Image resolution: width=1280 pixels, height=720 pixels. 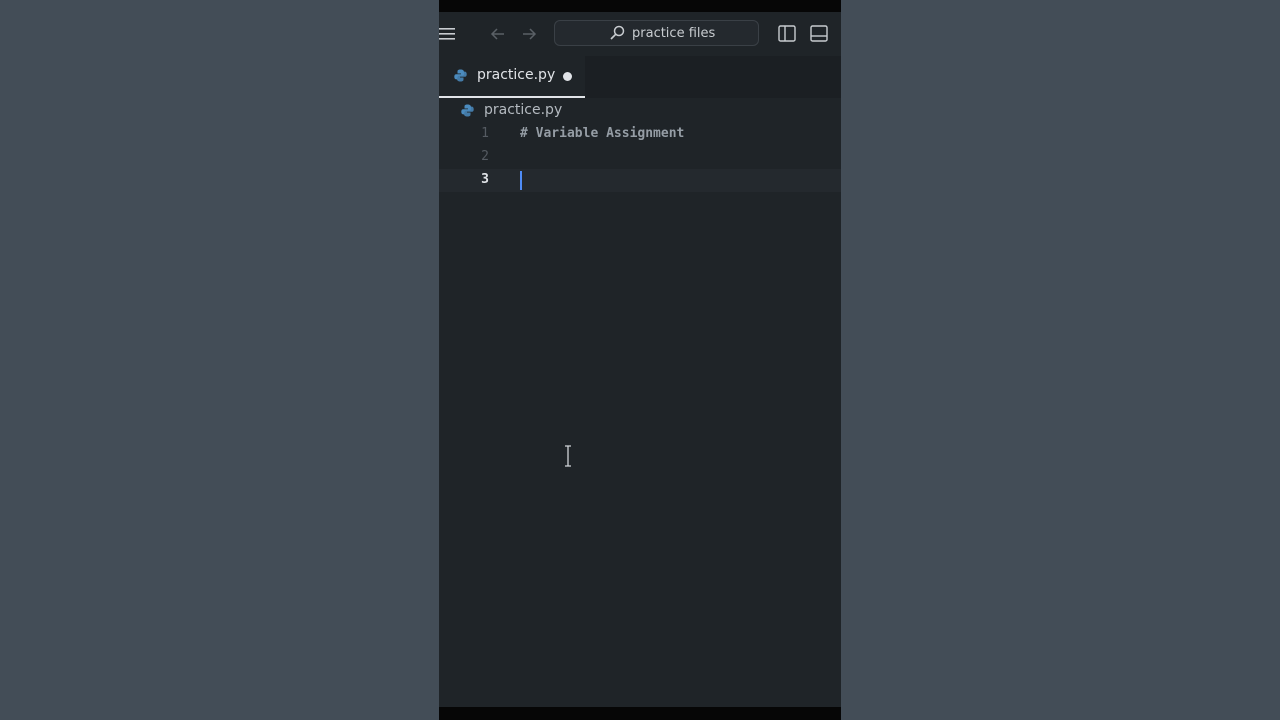 I want to click on menu-icon, so click(x=448, y=34).